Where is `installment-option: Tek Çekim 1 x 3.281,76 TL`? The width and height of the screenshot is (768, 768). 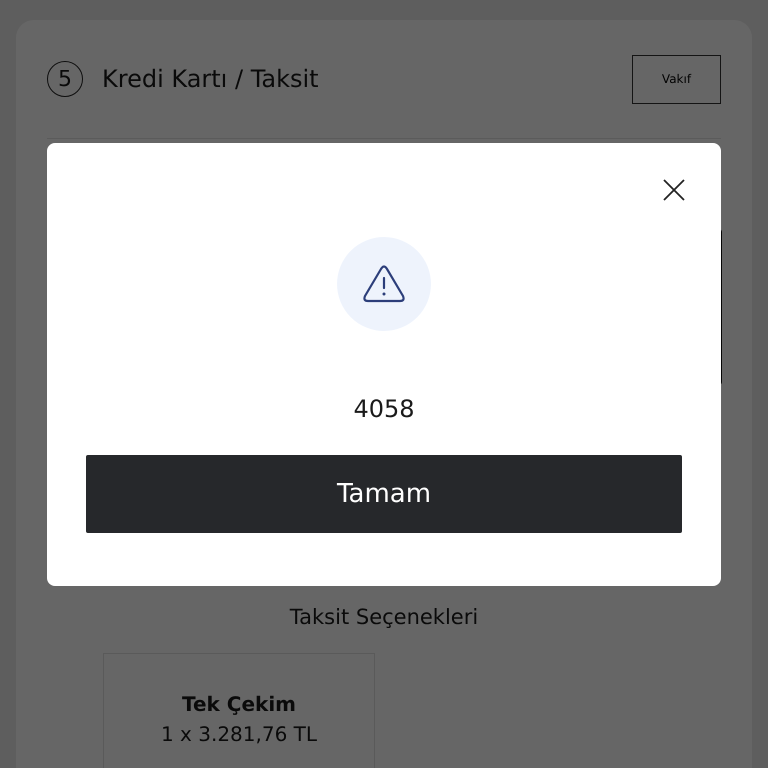 installment-option: Tek Çekim 1 x 3.281,76 TL is located at coordinates (239, 710).